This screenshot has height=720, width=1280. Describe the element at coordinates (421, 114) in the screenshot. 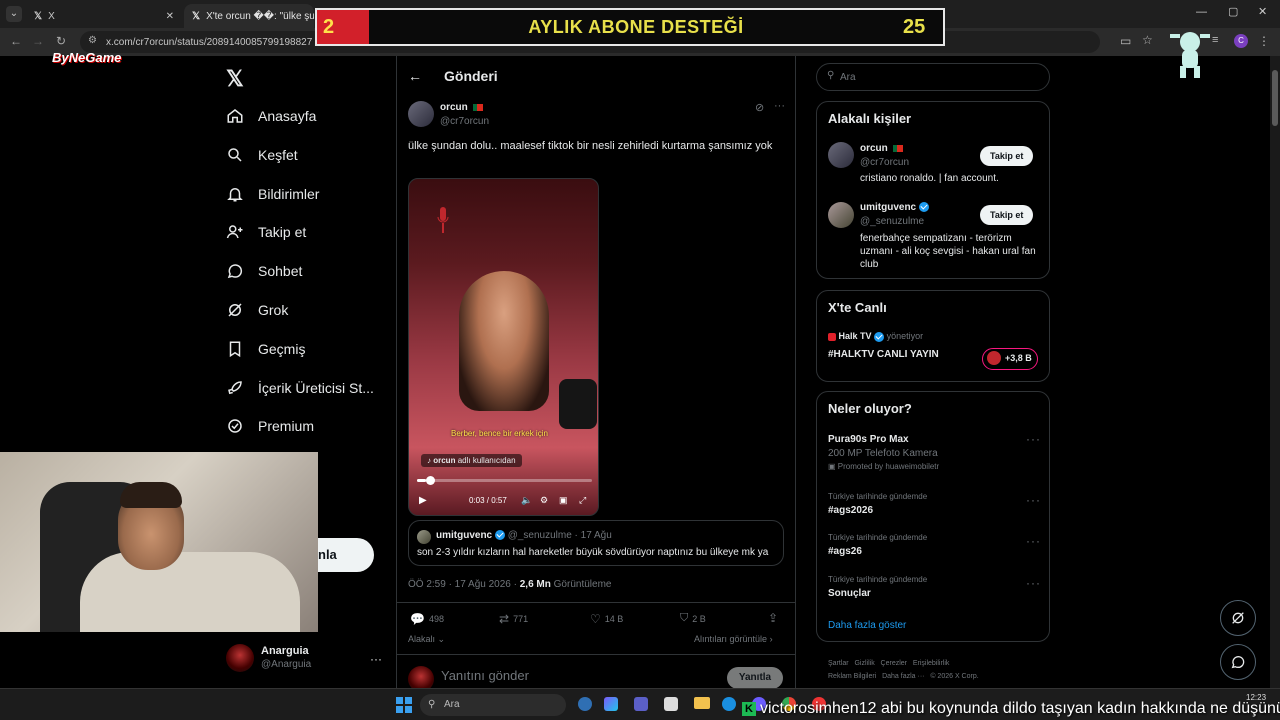

I see `author-avatar` at that location.